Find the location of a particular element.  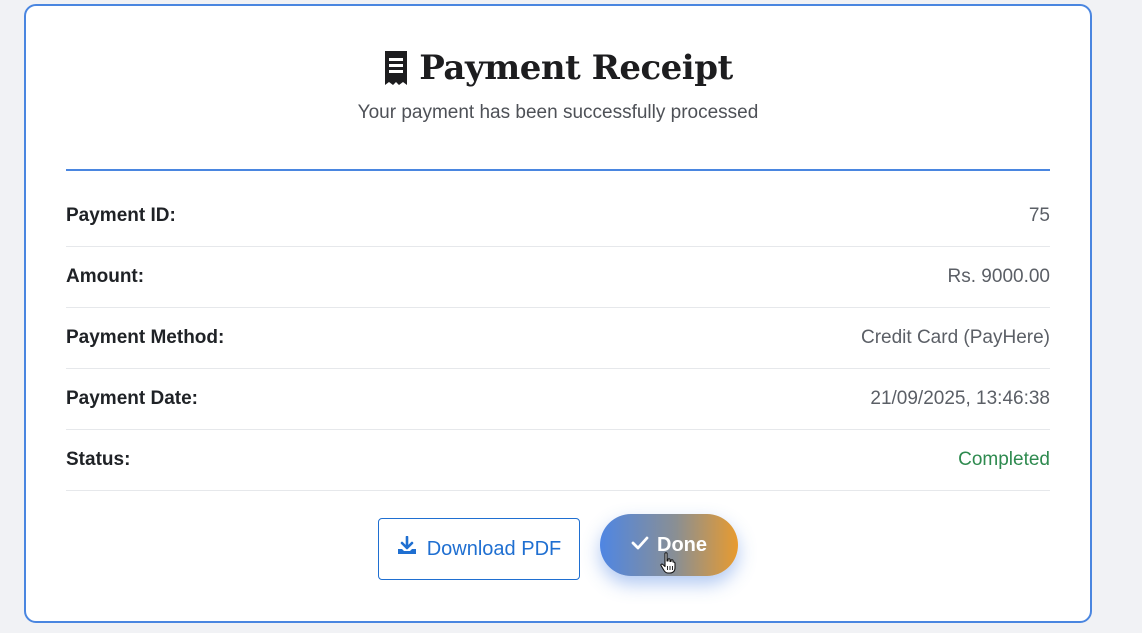

detail-row-payment-method: Payment Method: Credit Card (PayHere) is located at coordinates (558, 338).